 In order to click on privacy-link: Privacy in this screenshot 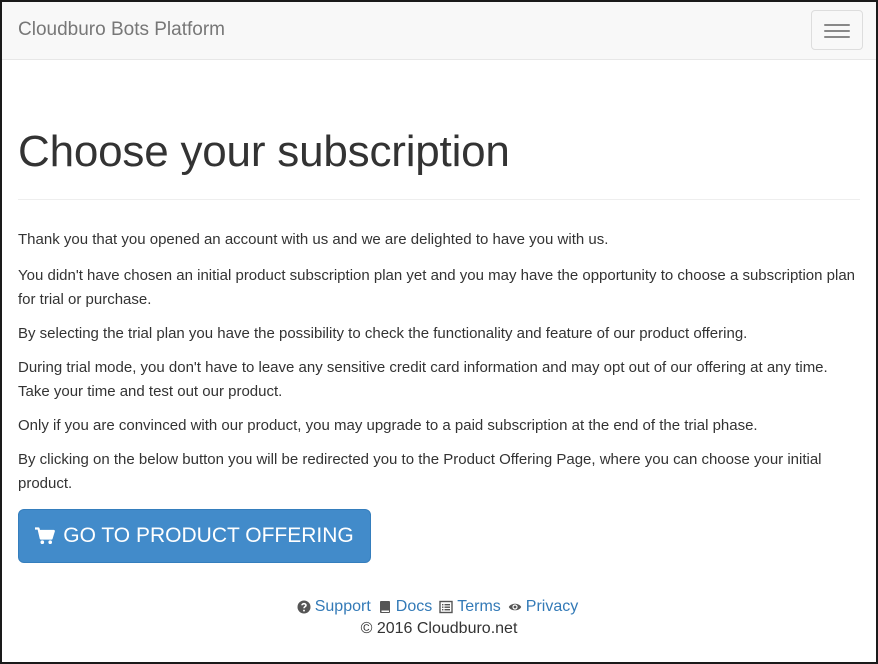, I will do `click(552, 607)`.